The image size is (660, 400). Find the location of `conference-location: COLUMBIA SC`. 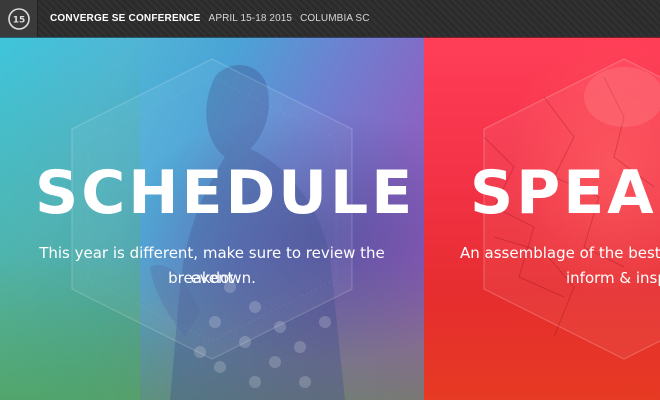

conference-location: COLUMBIA SC is located at coordinates (335, 18).